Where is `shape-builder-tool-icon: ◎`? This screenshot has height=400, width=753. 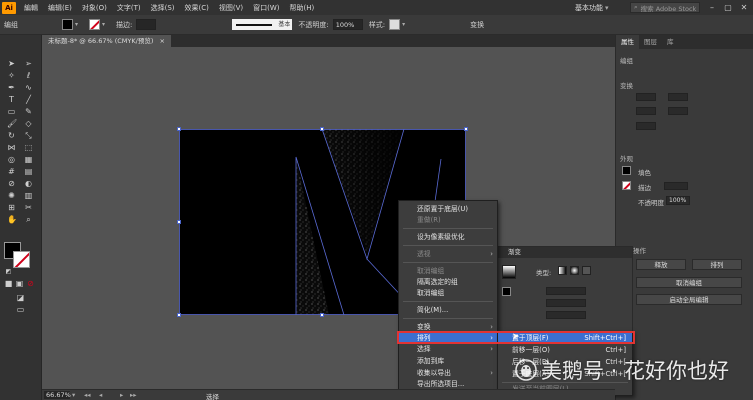 shape-builder-tool-icon: ◎ is located at coordinates (11, 159).